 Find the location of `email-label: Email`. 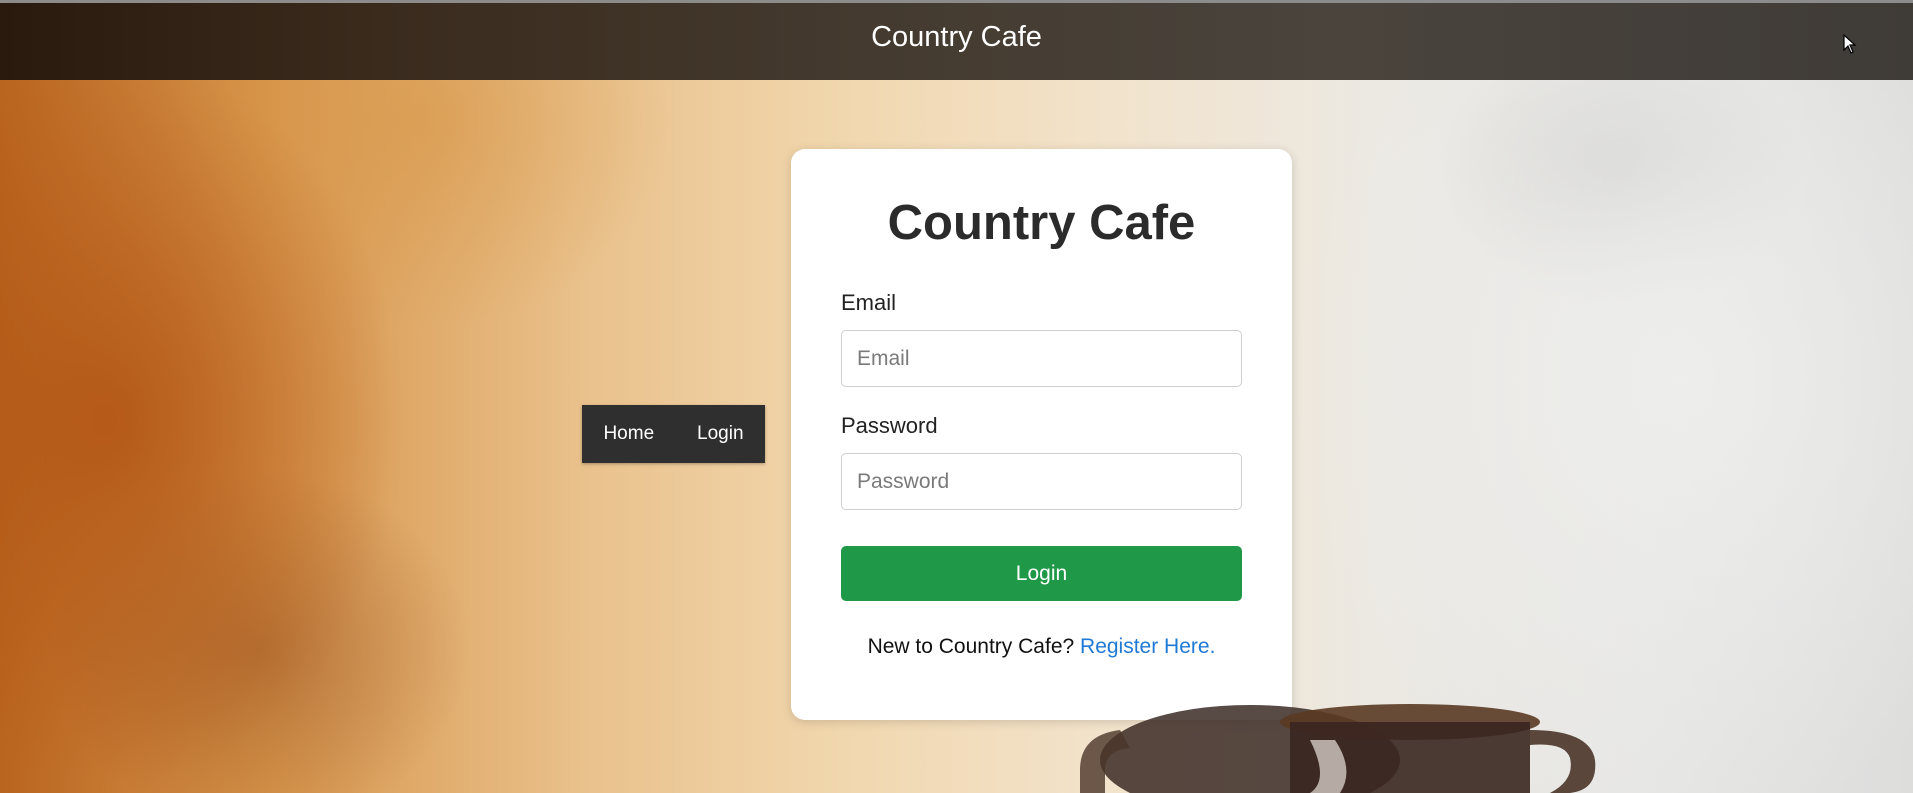

email-label: Email is located at coordinates (869, 302).